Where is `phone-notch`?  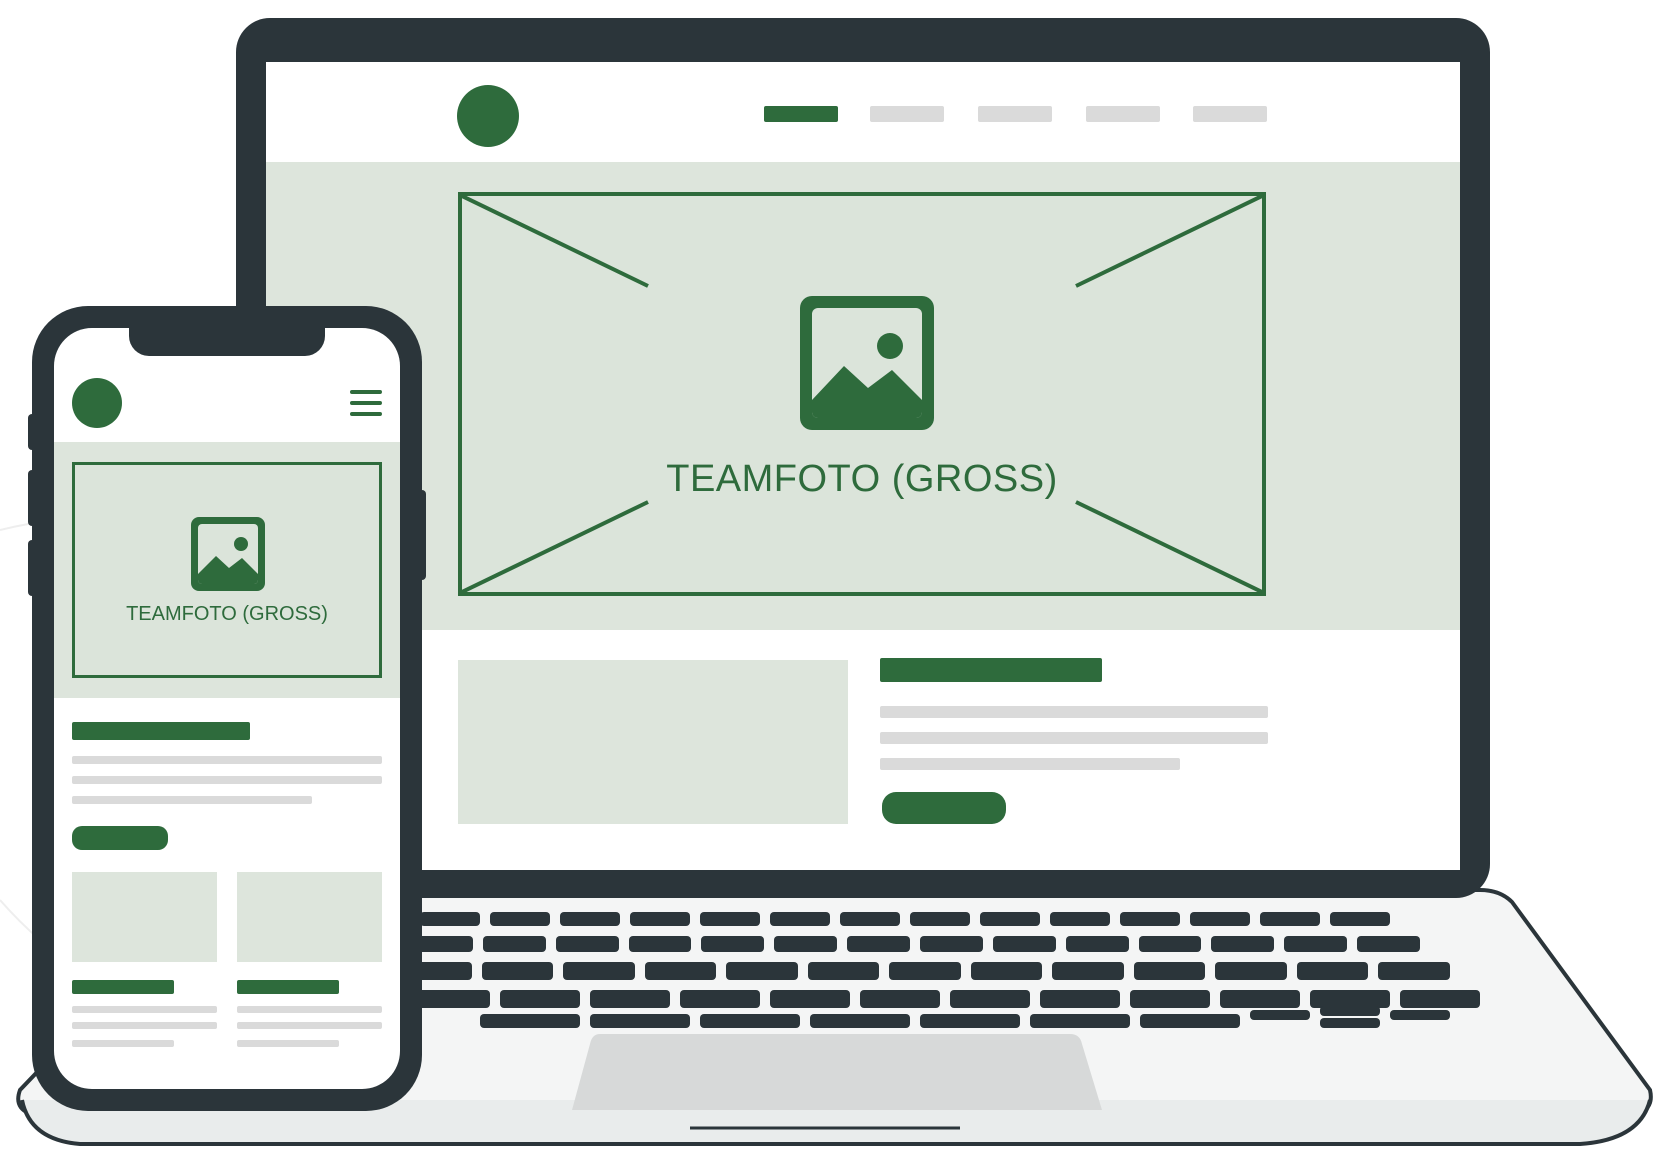 phone-notch is located at coordinates (227, 342).